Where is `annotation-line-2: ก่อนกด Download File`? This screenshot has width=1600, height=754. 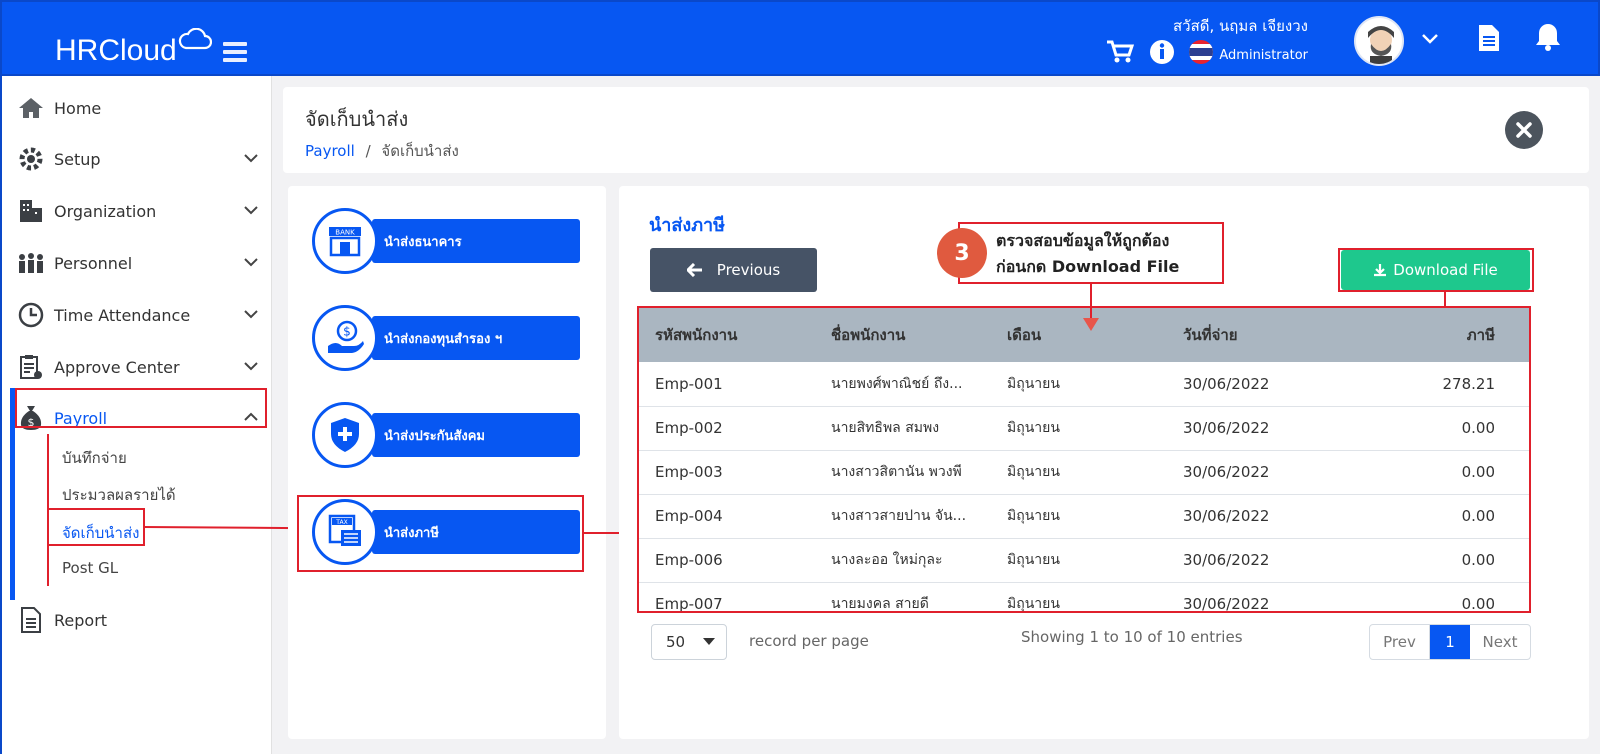 annotation-line-2: ก่อนกด Download File is located at coordinates (1088, 266).